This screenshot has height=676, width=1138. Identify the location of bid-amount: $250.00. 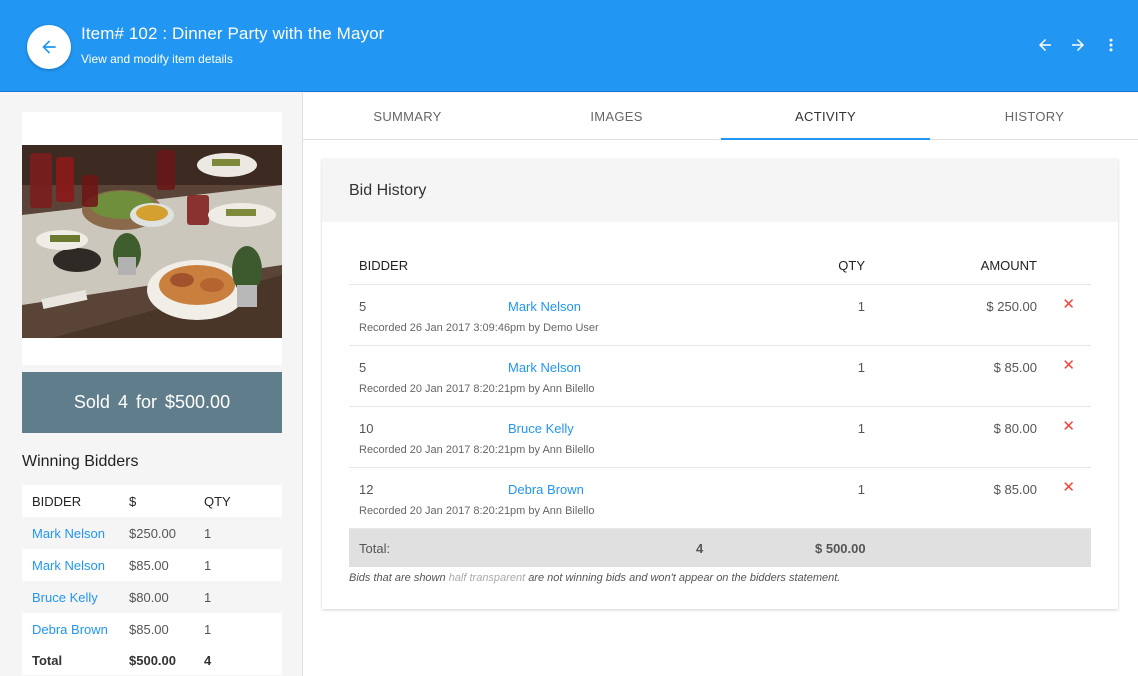
(152, 533).